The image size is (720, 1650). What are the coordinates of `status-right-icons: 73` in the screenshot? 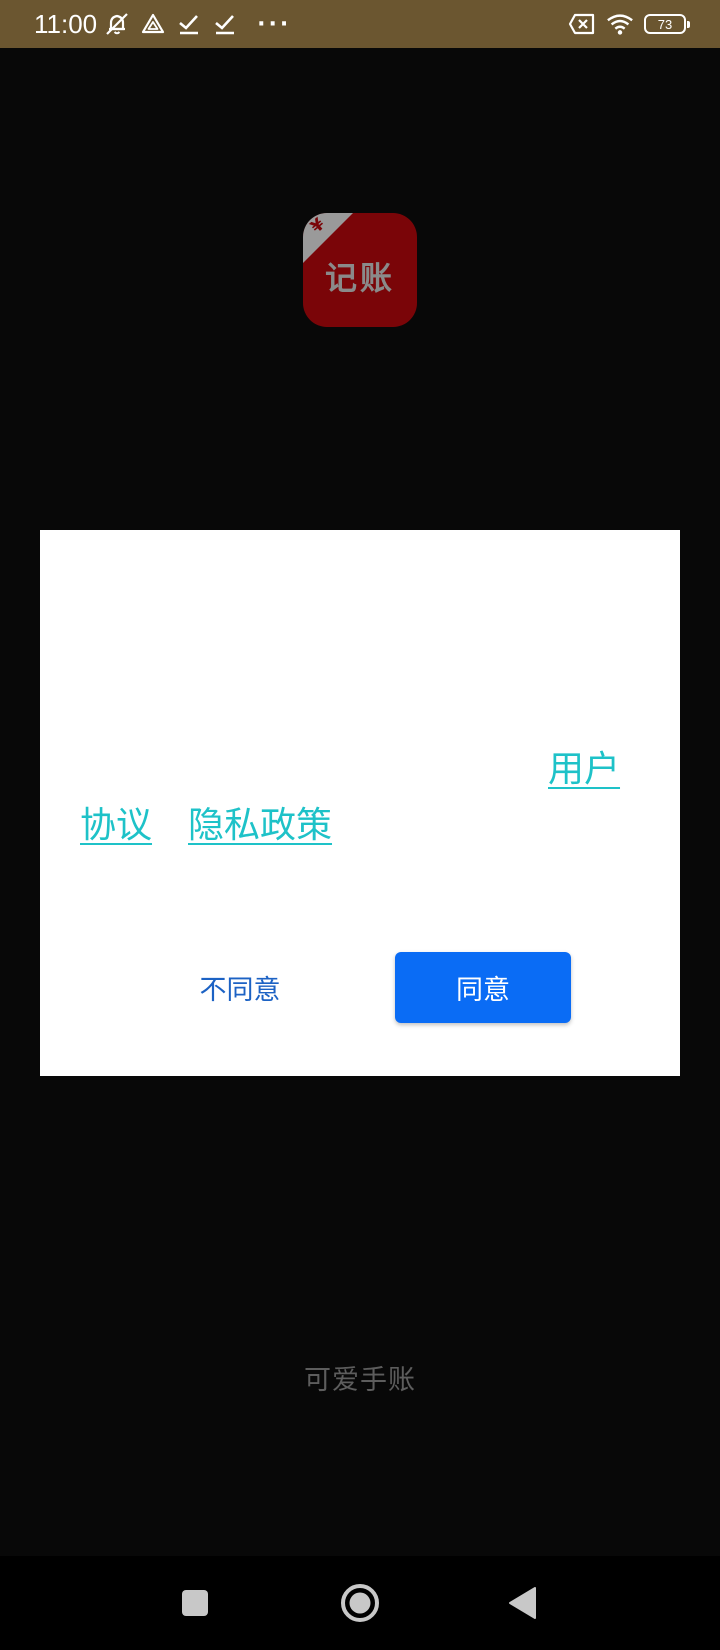 It's located at (629, 24).